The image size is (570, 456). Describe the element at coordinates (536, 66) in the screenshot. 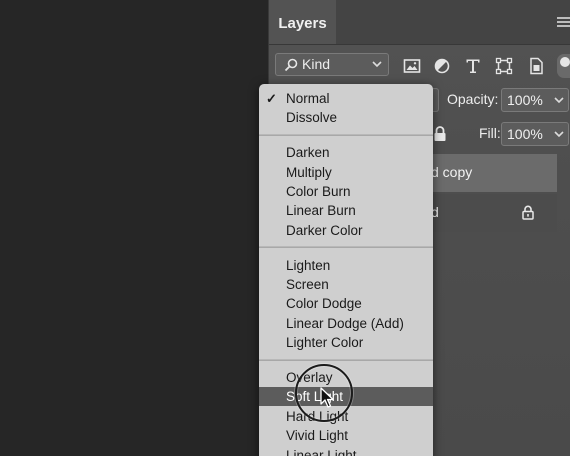

I see `smart-object-filter-icon` at that location.